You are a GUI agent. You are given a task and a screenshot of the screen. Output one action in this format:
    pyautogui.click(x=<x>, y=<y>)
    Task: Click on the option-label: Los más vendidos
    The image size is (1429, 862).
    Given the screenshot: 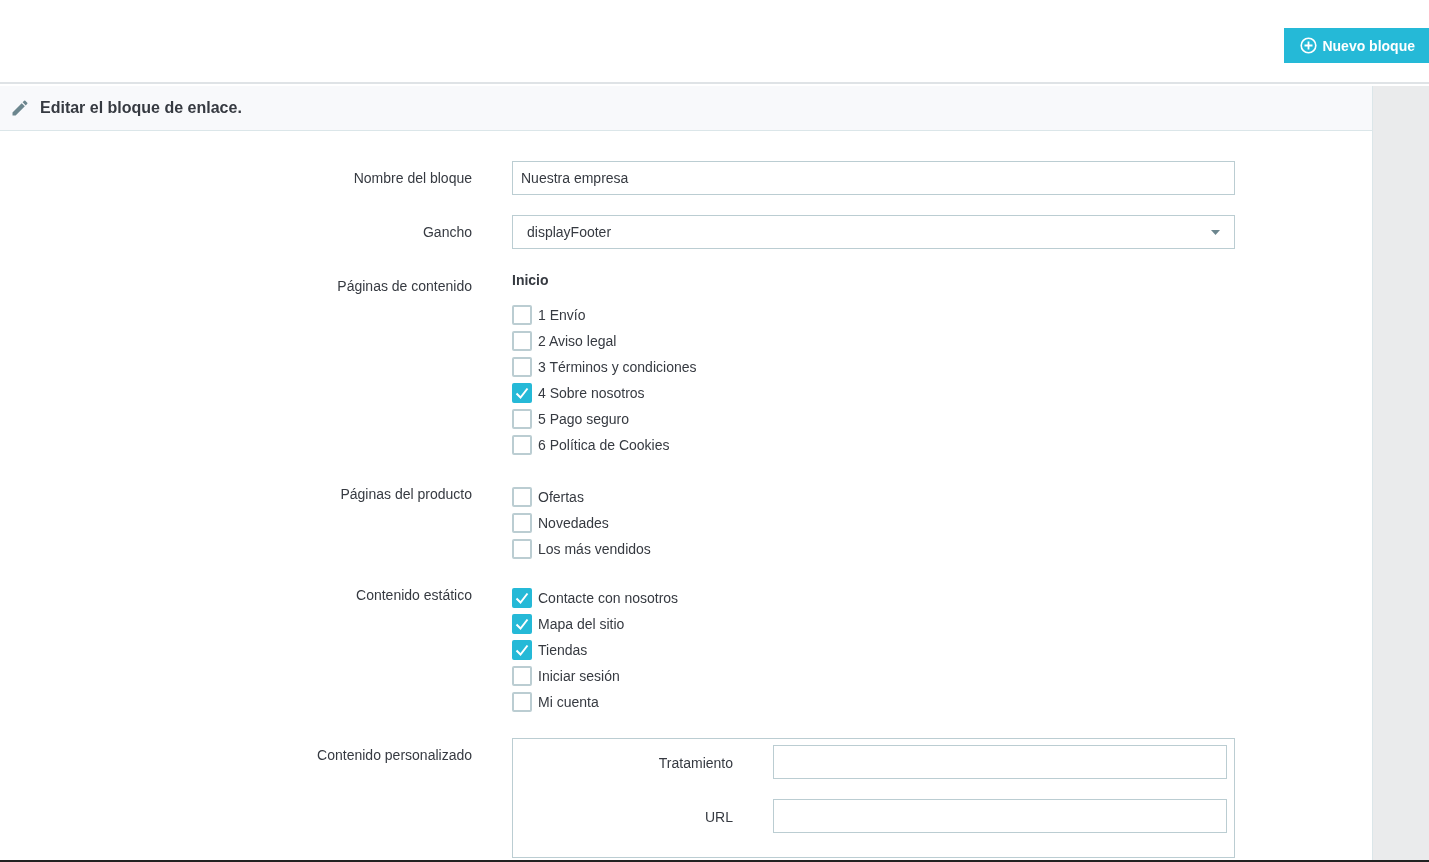 What is the action you would take?
    pyautogui.click(x=594, y=549)
    